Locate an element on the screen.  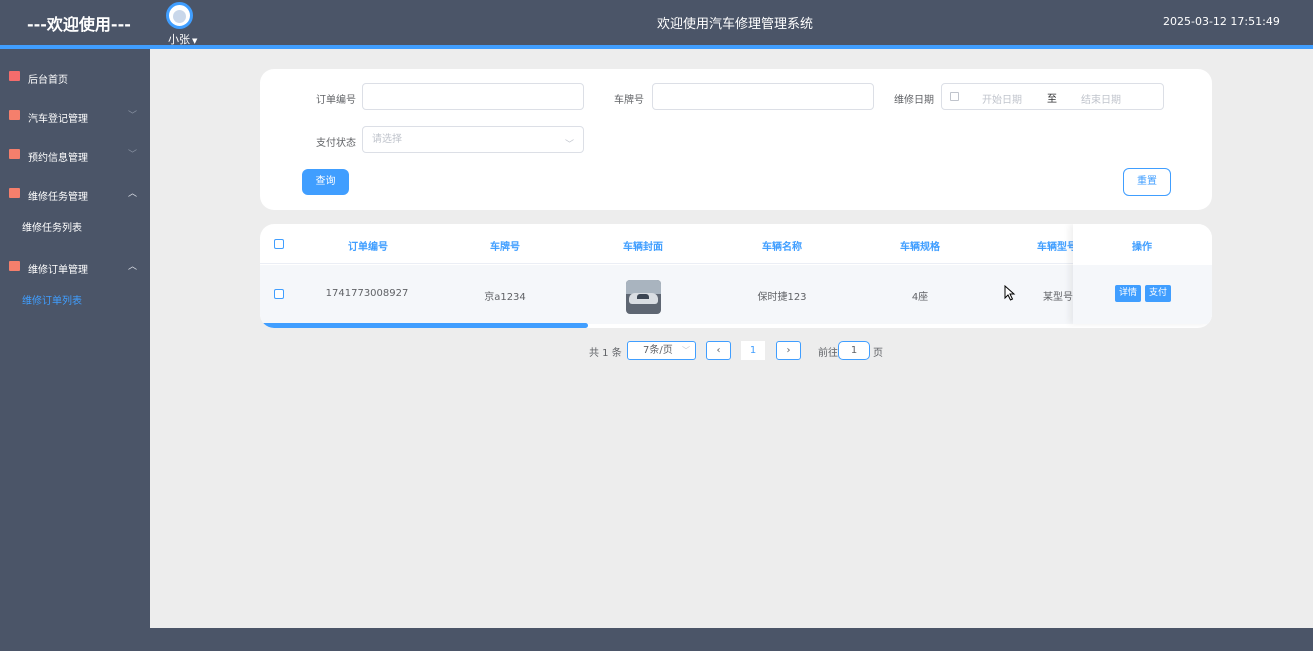
sidebar-item-label: 预约信息管理 is located at coordinates (58, 158).